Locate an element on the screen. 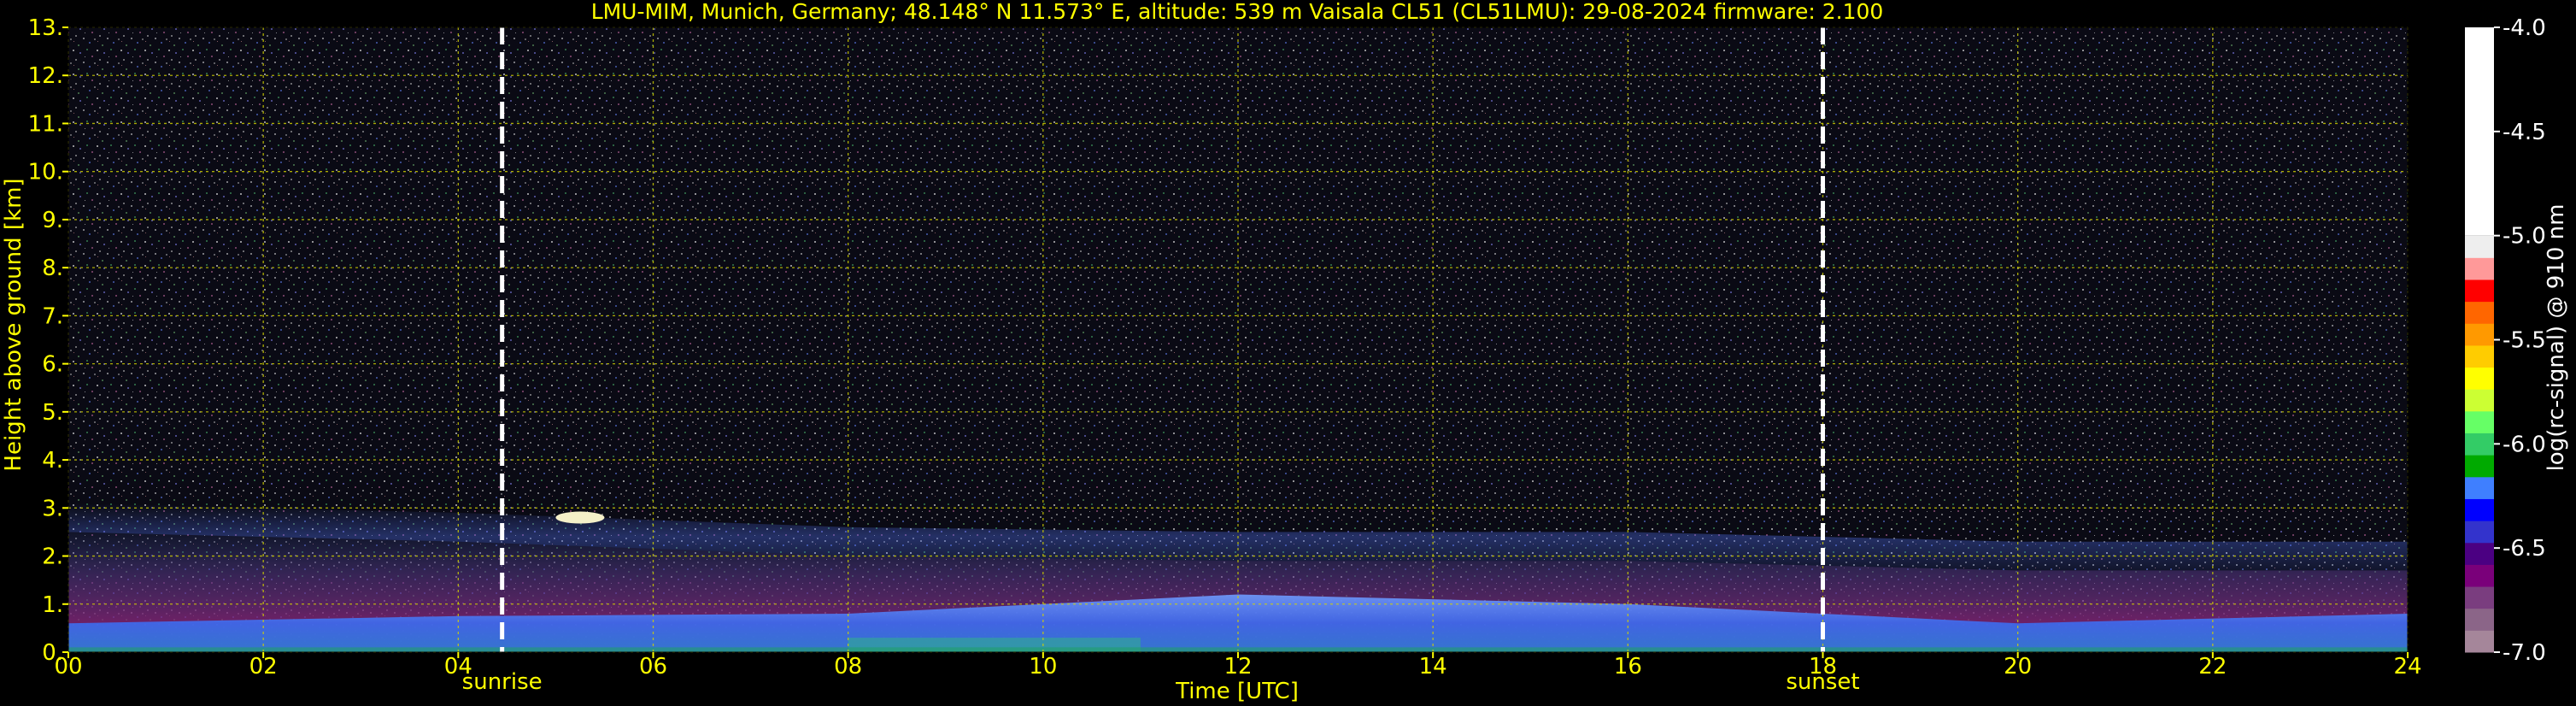 The image size is (2576, 706). x-tick-label: 12 is located at coordinates (1237, 667).